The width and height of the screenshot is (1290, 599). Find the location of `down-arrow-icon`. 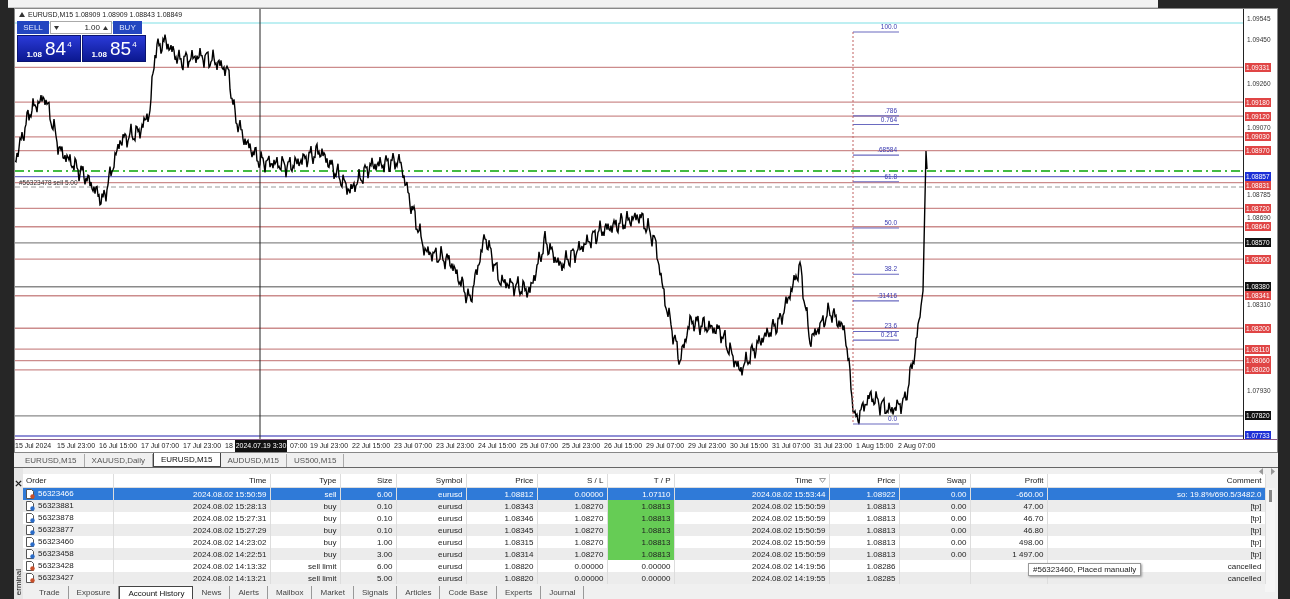

down-arrow-icon is located at coordinates (56, 27).